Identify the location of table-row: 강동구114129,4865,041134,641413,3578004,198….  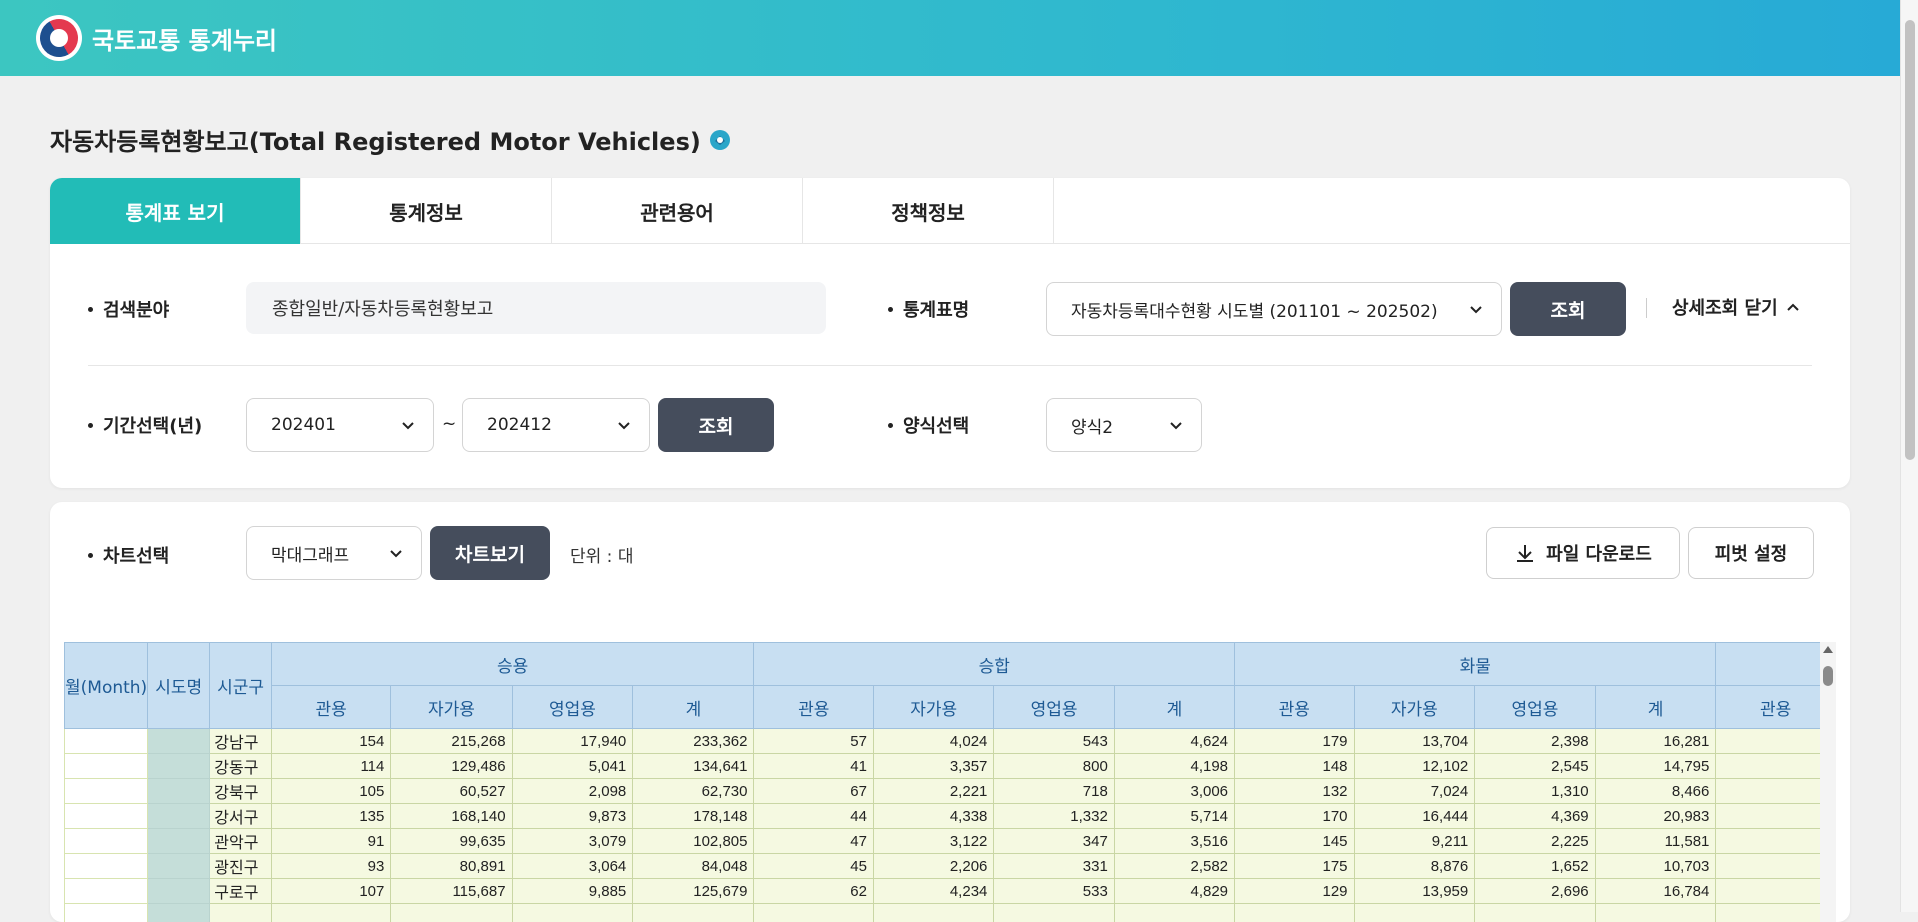
(950, 766).